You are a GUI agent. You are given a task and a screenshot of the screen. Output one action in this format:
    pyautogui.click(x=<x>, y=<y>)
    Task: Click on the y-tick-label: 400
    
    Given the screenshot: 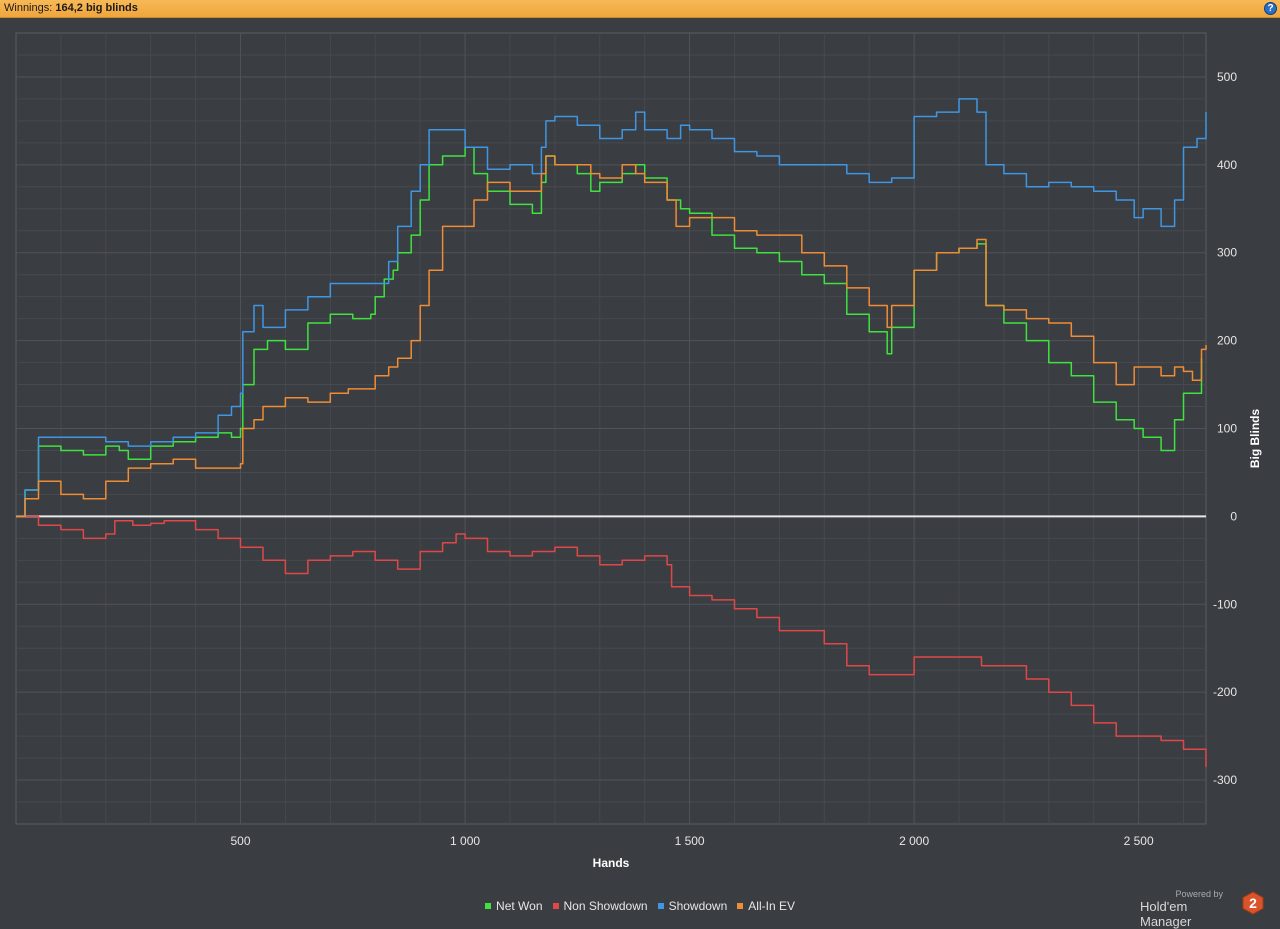 What is the action you would take?
    pyautogui.click(x=1227, y=165)
    